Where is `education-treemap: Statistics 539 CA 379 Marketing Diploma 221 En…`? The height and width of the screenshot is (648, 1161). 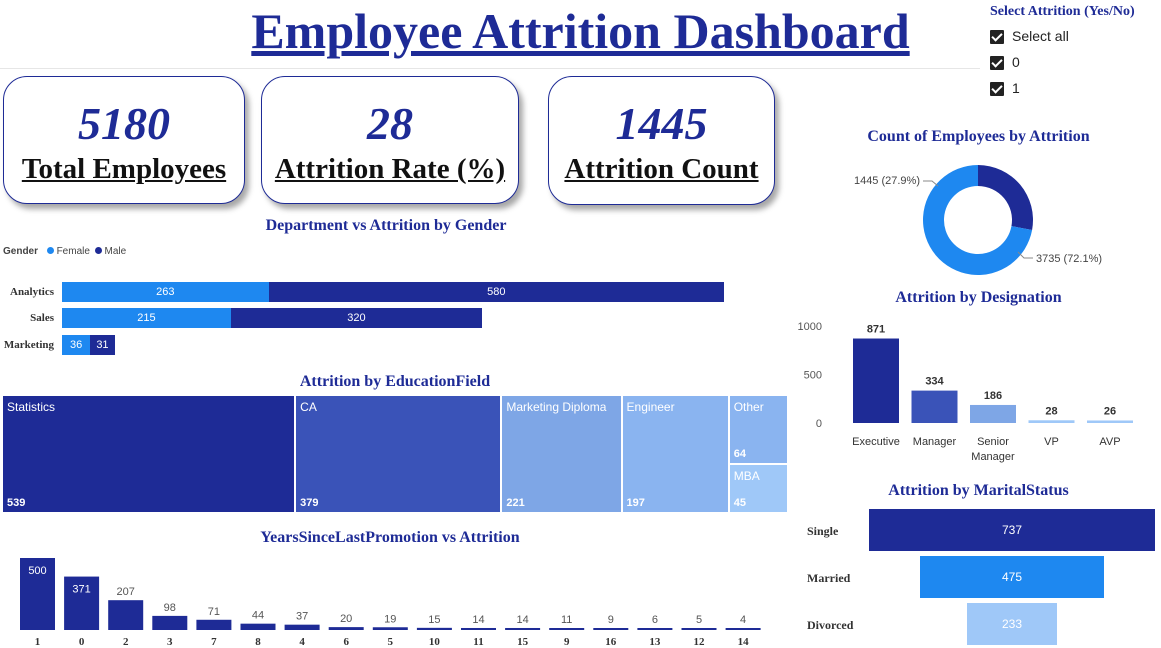 education-treemap: Statistics 539 CA 379 Marketing Diploma 221 En… is located at coordinates (395, 454).